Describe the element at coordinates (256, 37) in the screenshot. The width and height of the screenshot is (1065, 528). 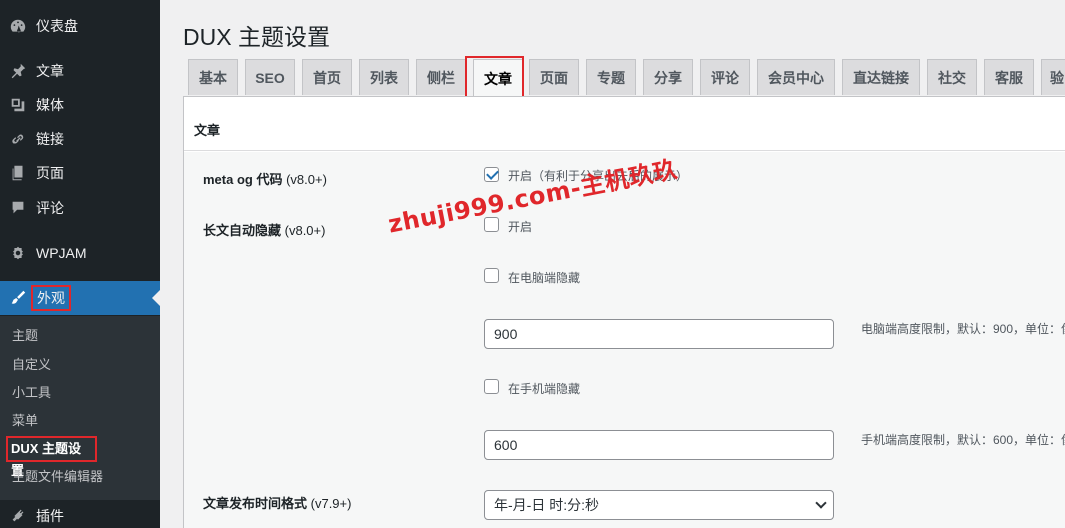
I see `page-title: DUX 主题设置` at that location.